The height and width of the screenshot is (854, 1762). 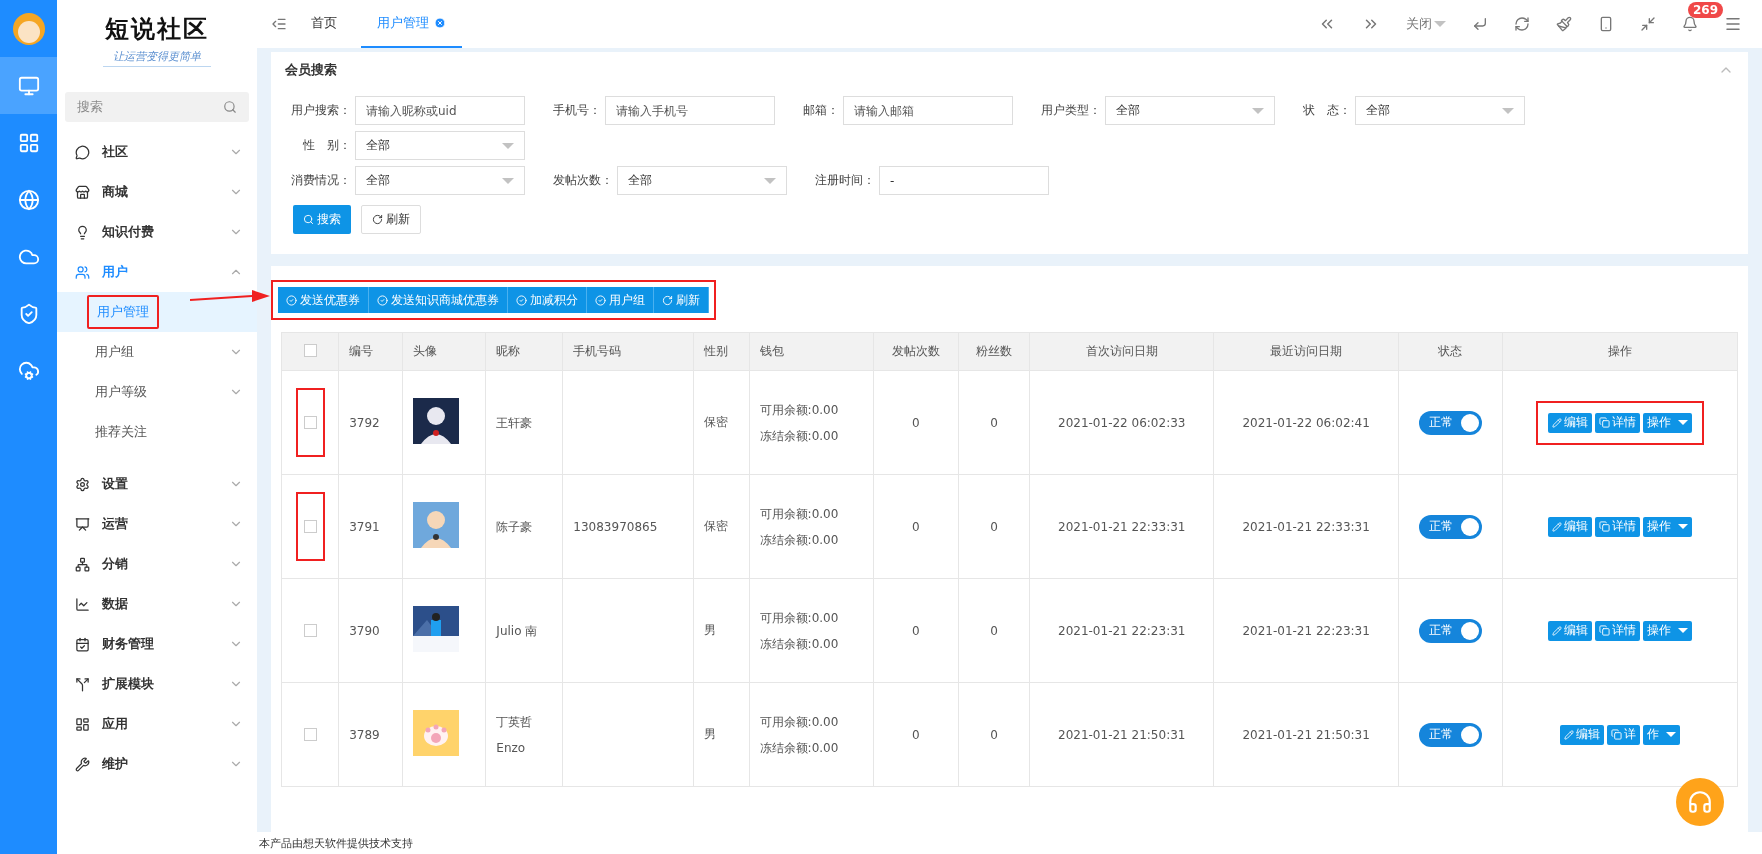 What do you see at coordinates (28, 370) in the screenshot?
I see `cloud-cog-icon` at bounding box center [28, 370].